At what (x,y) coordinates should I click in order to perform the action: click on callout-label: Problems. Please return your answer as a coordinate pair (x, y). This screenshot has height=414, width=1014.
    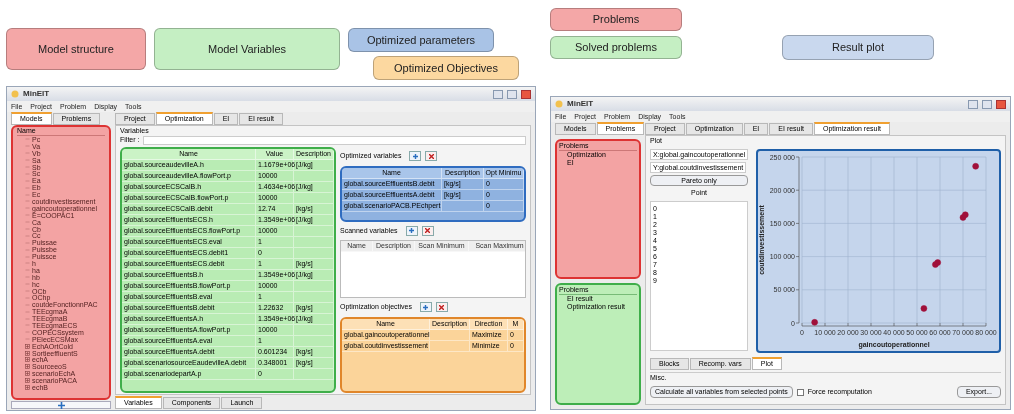
    Looking at the image, I should click on (616, 19).